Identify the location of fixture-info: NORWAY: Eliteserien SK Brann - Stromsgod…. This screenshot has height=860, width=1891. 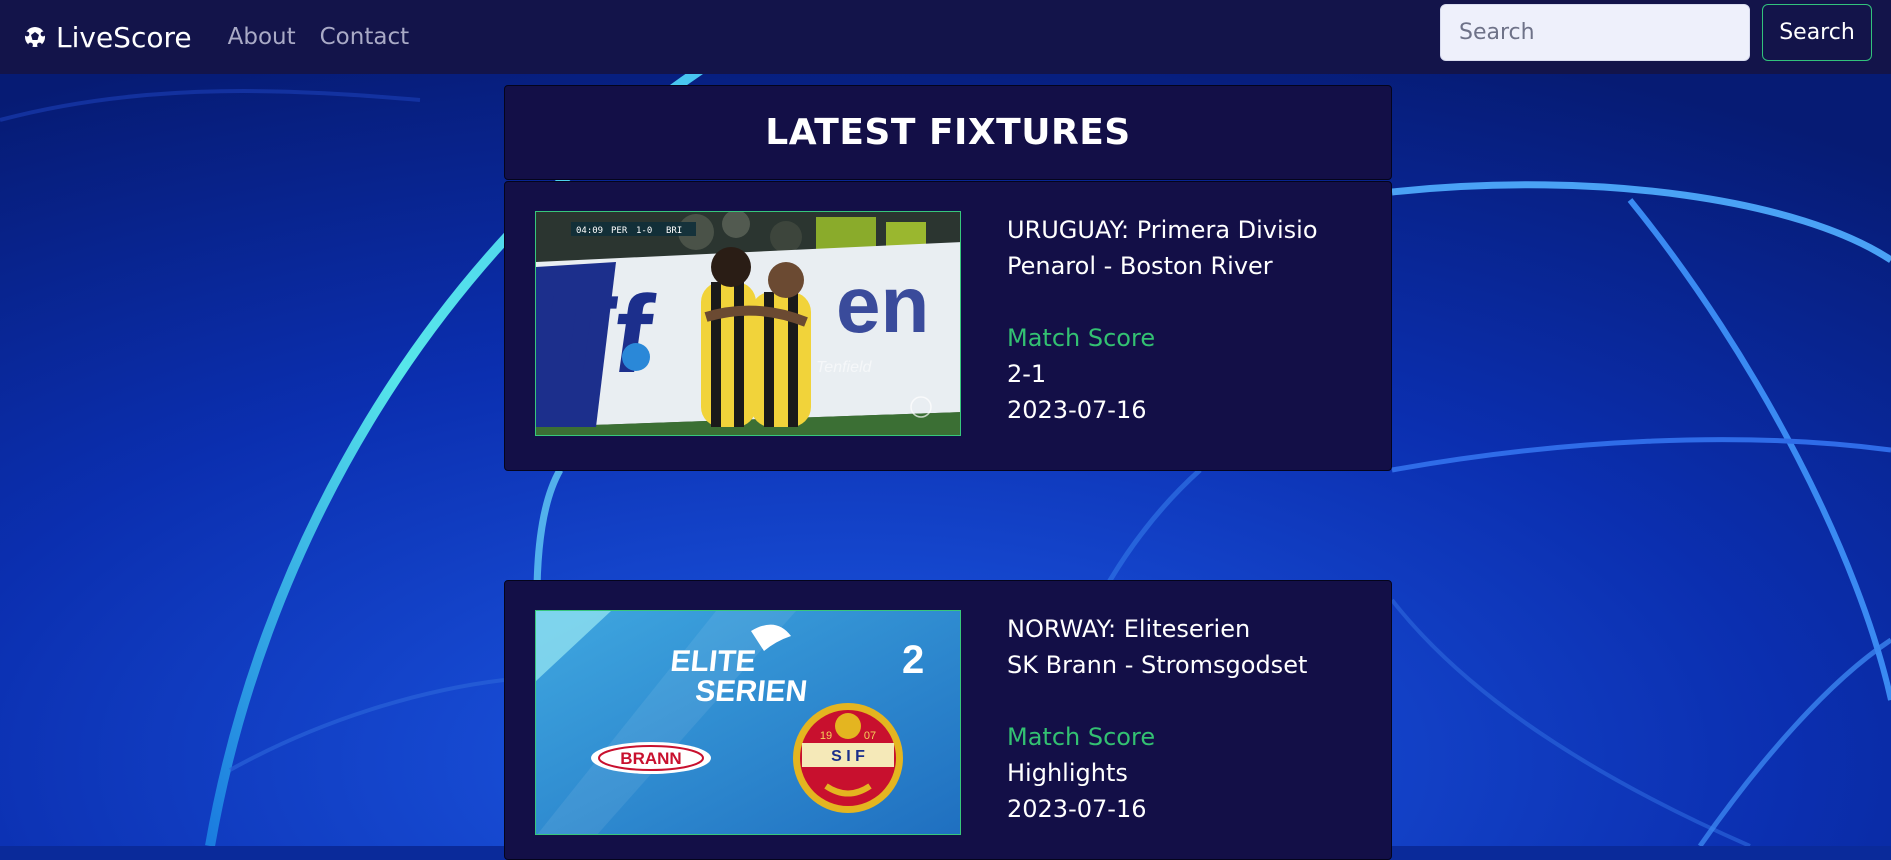
(1157, 719).